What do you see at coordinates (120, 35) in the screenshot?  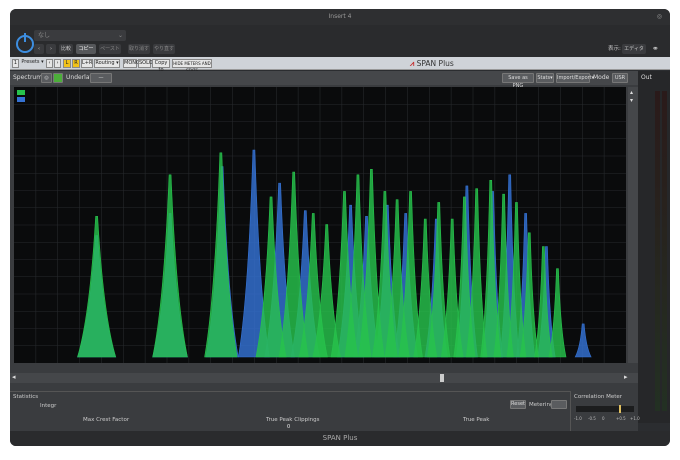 I see `chevron-down-icon: ⌄` at bounding box center [120, 35].